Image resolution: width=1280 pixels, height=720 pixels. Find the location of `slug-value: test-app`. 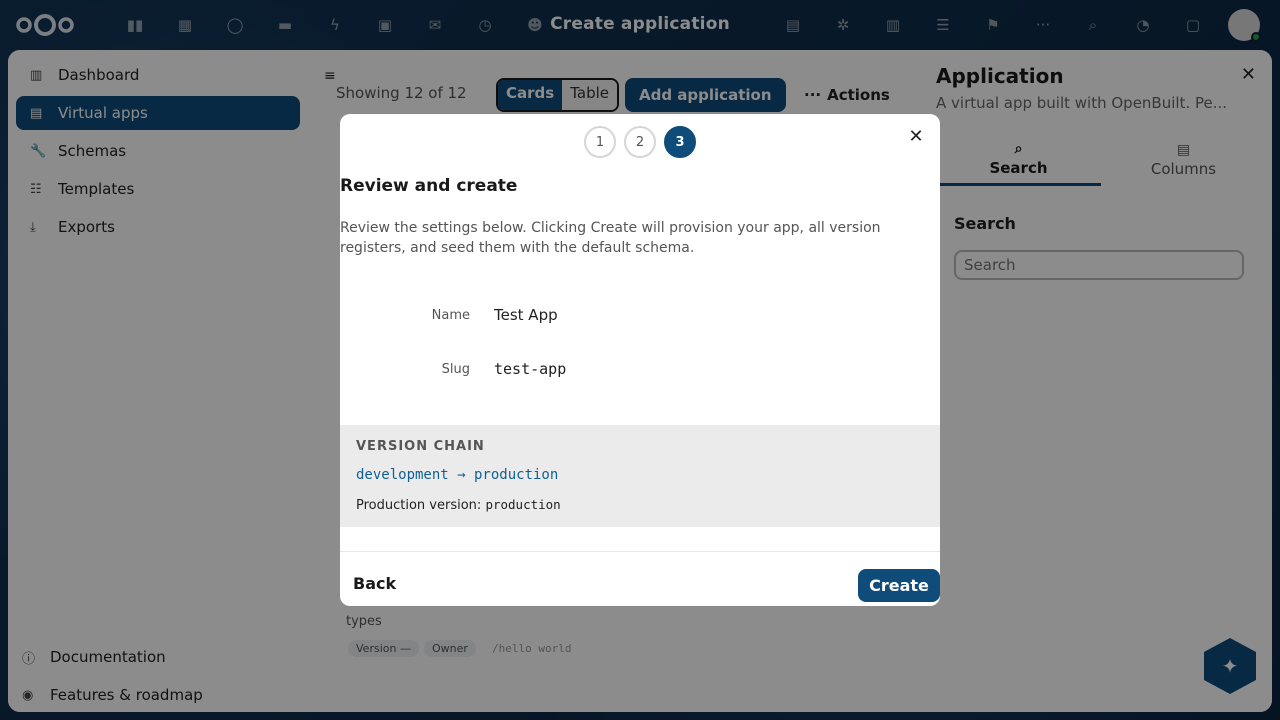

slug-value: test-app is located at coordinates (530, 369).